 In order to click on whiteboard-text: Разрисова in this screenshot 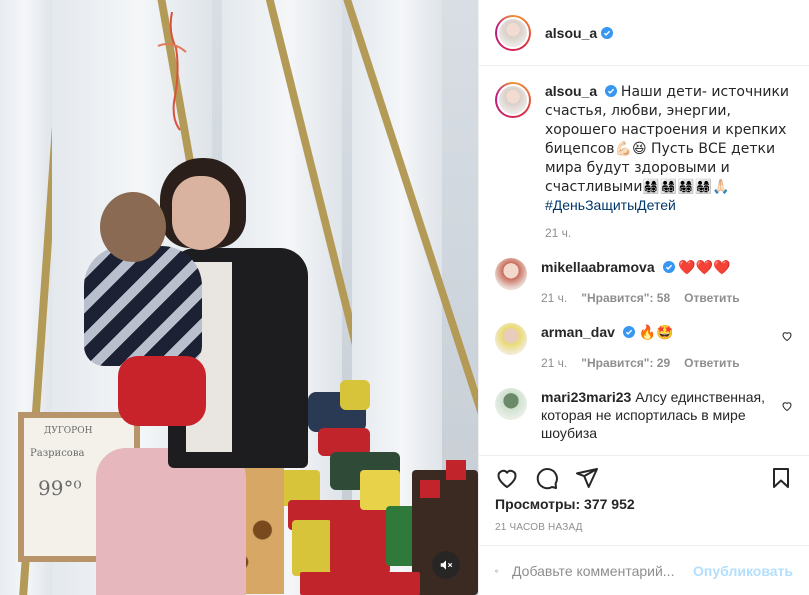, I will do `click(57, 453)`.